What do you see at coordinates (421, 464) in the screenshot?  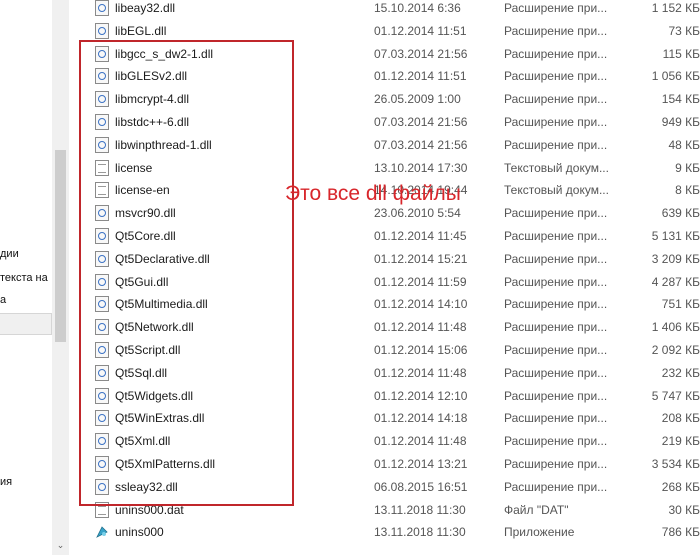 I see `file-date-modified: 01.12.2014 13:21` at bounding box center [421, 464].